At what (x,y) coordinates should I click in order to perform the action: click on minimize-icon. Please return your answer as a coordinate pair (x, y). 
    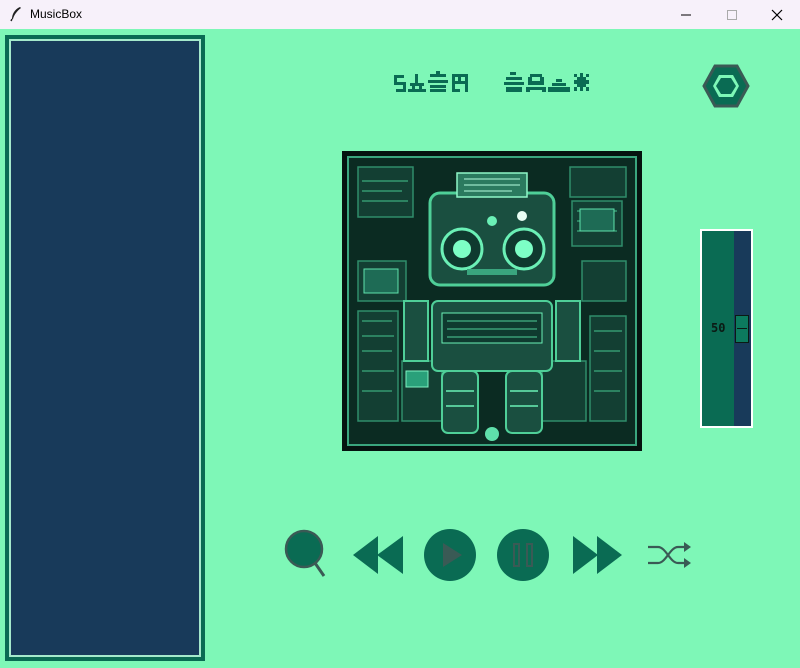
    Looking at the image, I should click on (686, 14).